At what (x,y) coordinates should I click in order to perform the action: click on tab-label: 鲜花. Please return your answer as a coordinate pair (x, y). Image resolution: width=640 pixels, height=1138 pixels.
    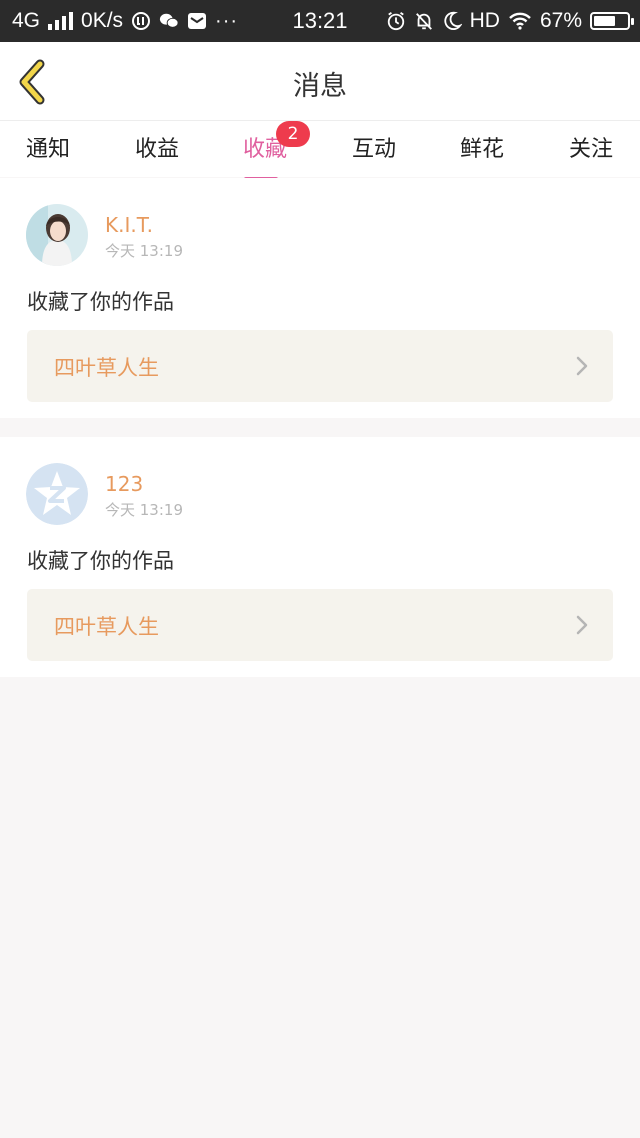
    Looking at the image, I should click on (481, 149).